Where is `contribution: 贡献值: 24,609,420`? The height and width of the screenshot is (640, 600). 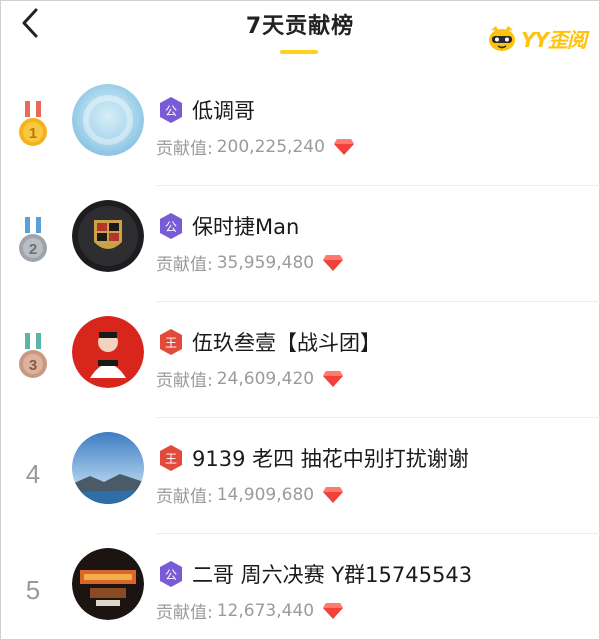
contribution: 贡献值: 24,609,420 is located at coordinates (250, 378).